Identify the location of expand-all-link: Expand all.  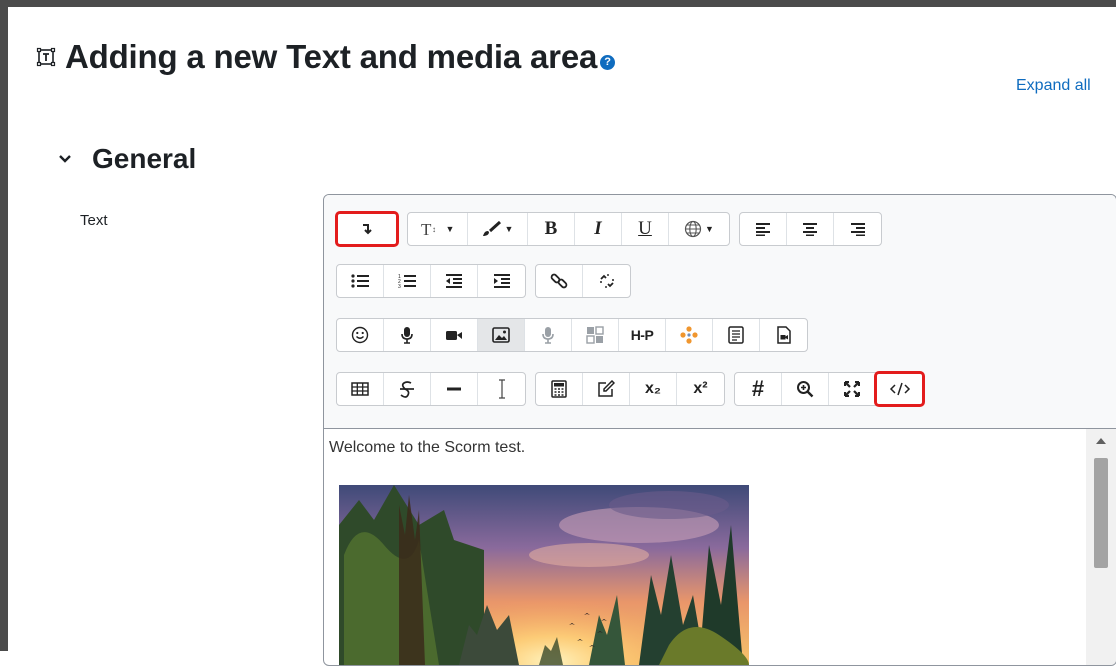
(1053, 86).